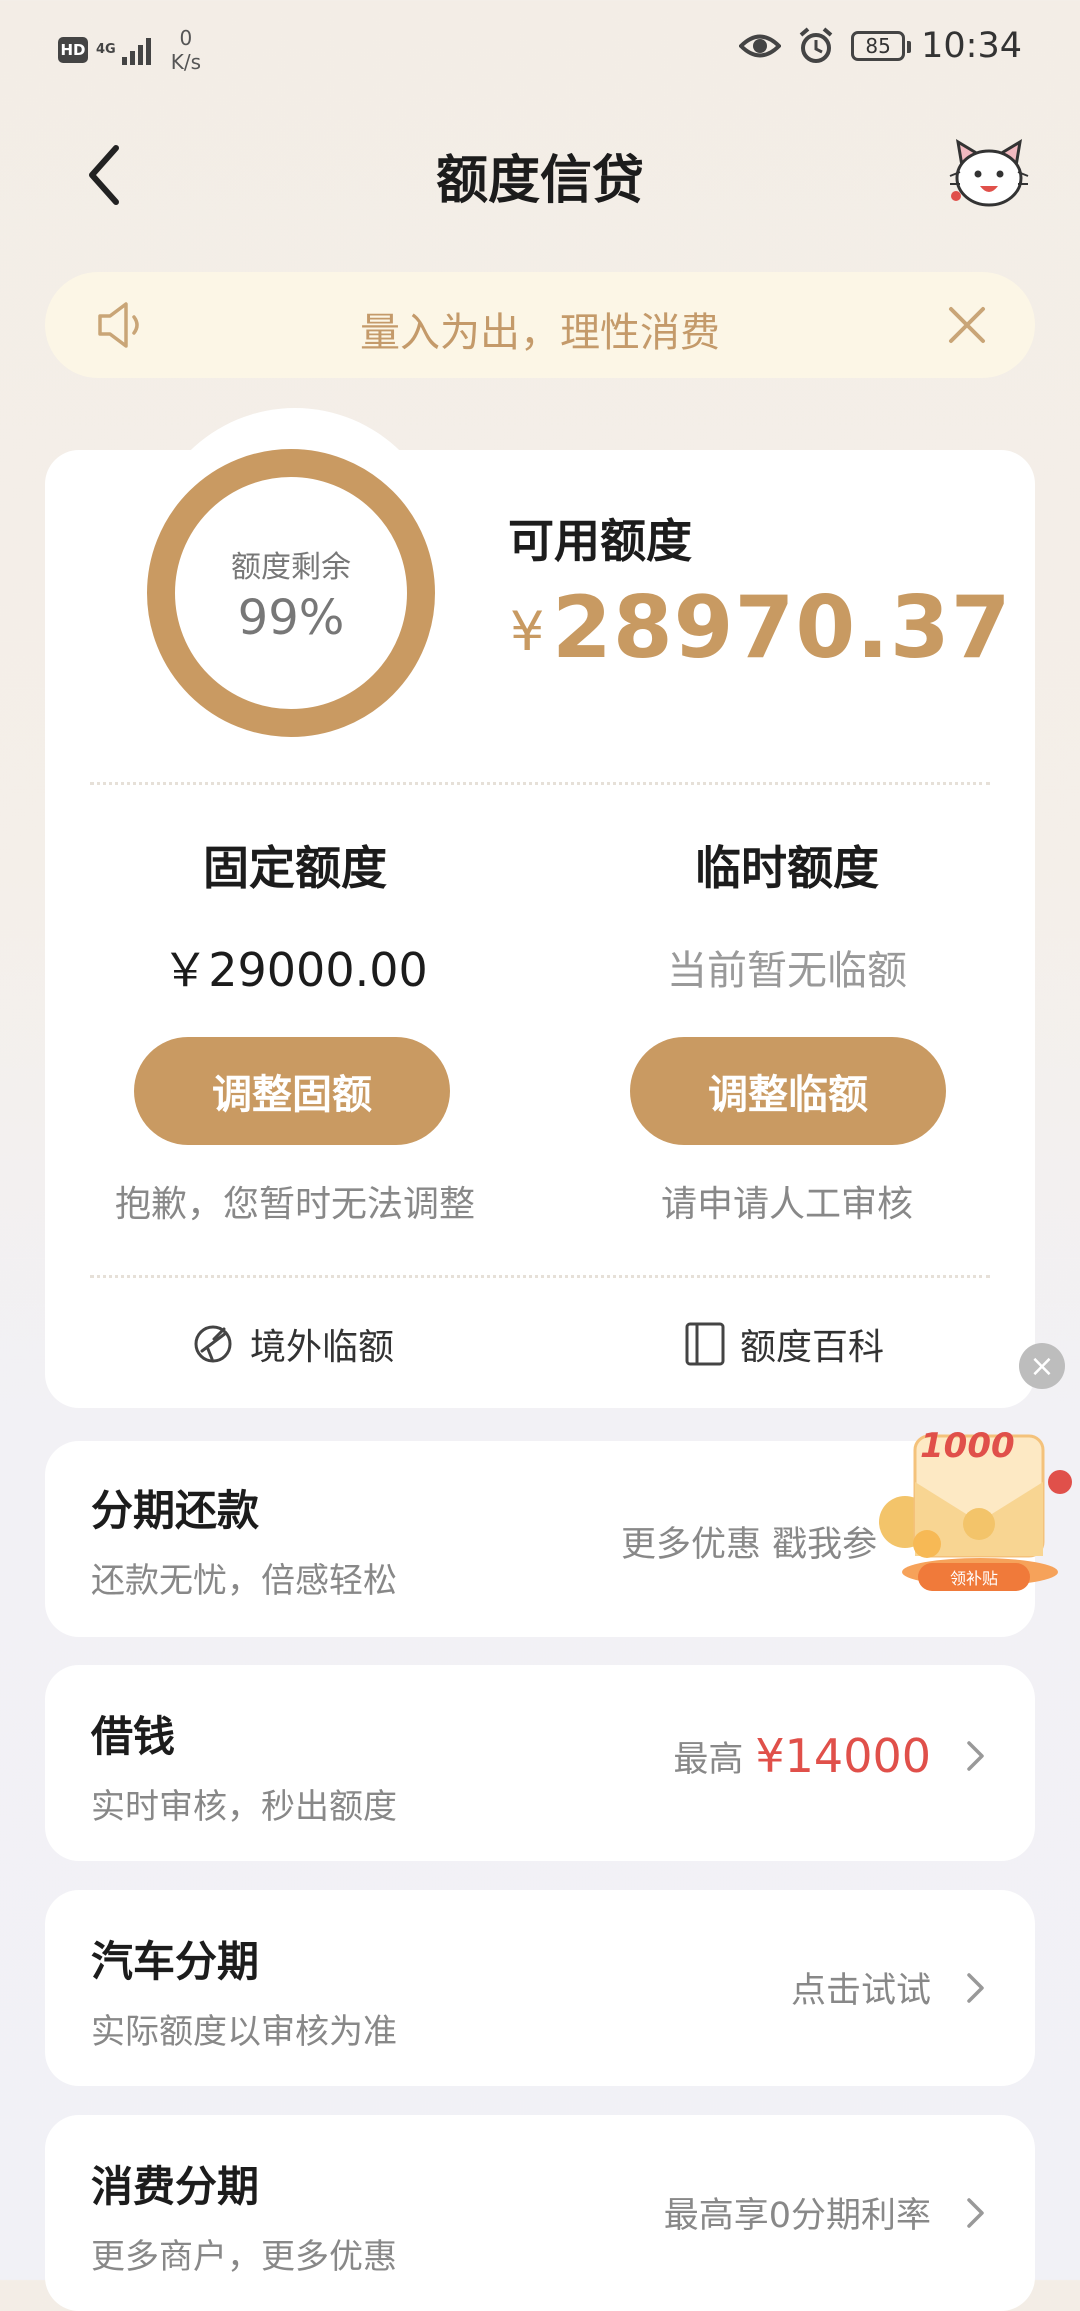 This screenshot has height=2311, width=1080. I want to click on page-title: 额度信贷, so click(539, 181).